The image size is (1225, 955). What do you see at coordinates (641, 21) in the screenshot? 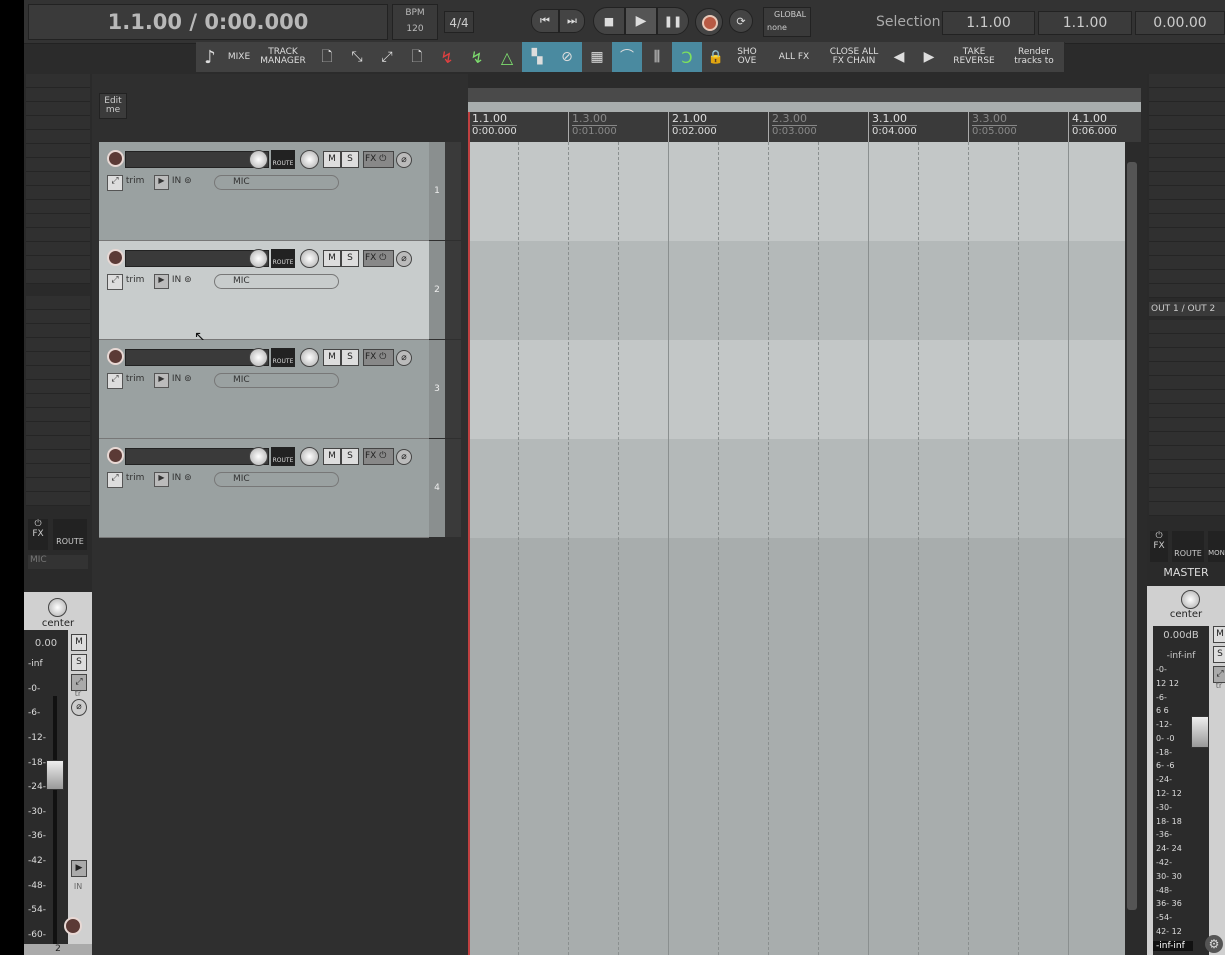
I see `play-button: ▶` at bounding box center [641, 21].